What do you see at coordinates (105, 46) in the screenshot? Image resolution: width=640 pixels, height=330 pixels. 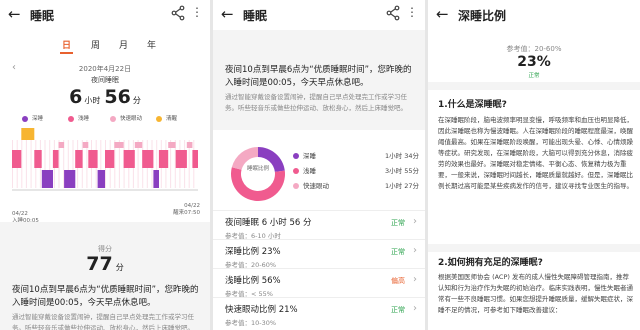 I see `period-tabs: 日 周 月 年` at bounding box center [105, 46].